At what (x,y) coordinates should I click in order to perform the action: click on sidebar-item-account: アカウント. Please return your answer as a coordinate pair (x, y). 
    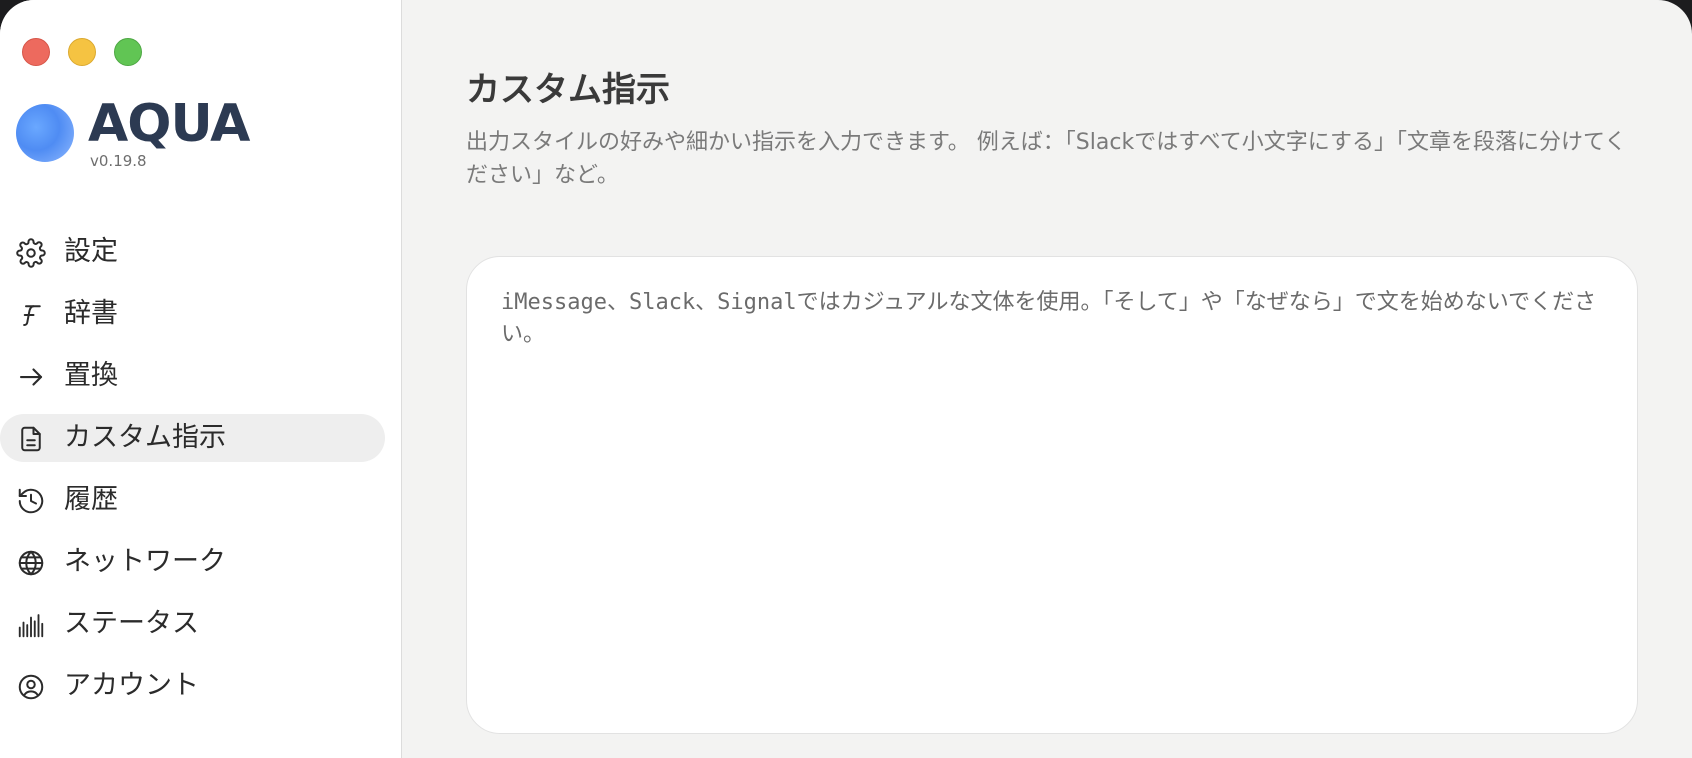
    Looking at the image, I should click on (192, 686).